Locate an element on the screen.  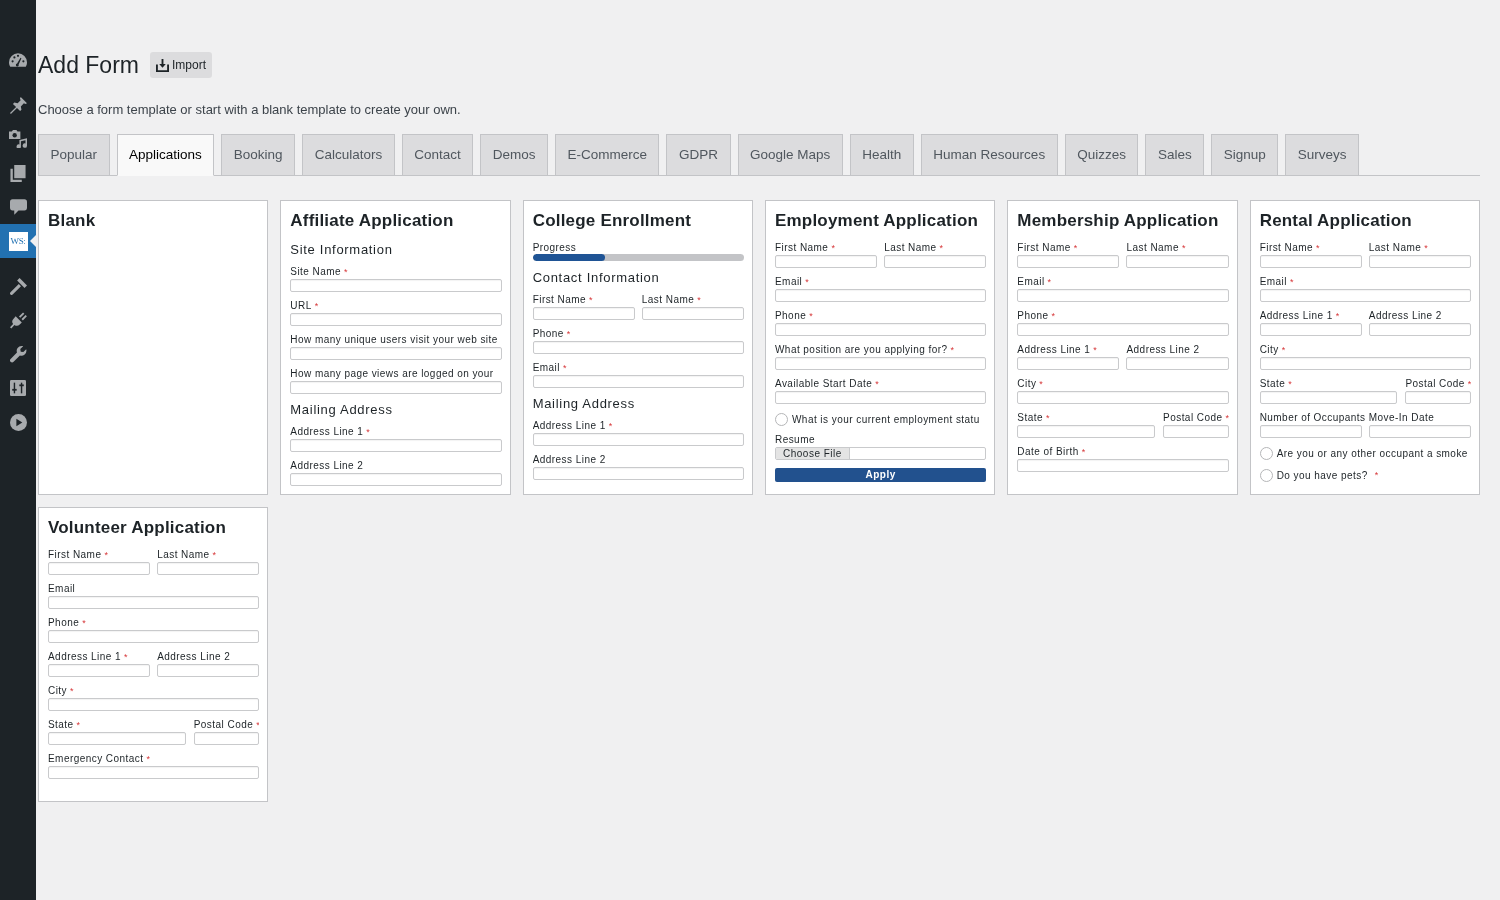
template-card: College Enrollment Progress Contact Information First Name * Last Name * Phone * Email * Mailing Address Address Line 1 * Address Line 2 is located at coordinates (637, 347).